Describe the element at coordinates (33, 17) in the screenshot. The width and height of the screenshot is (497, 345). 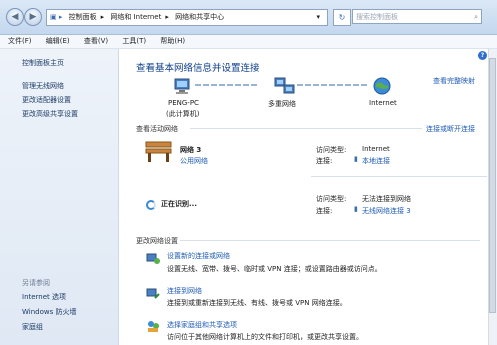
I see `forward-button: ▶` at that location.